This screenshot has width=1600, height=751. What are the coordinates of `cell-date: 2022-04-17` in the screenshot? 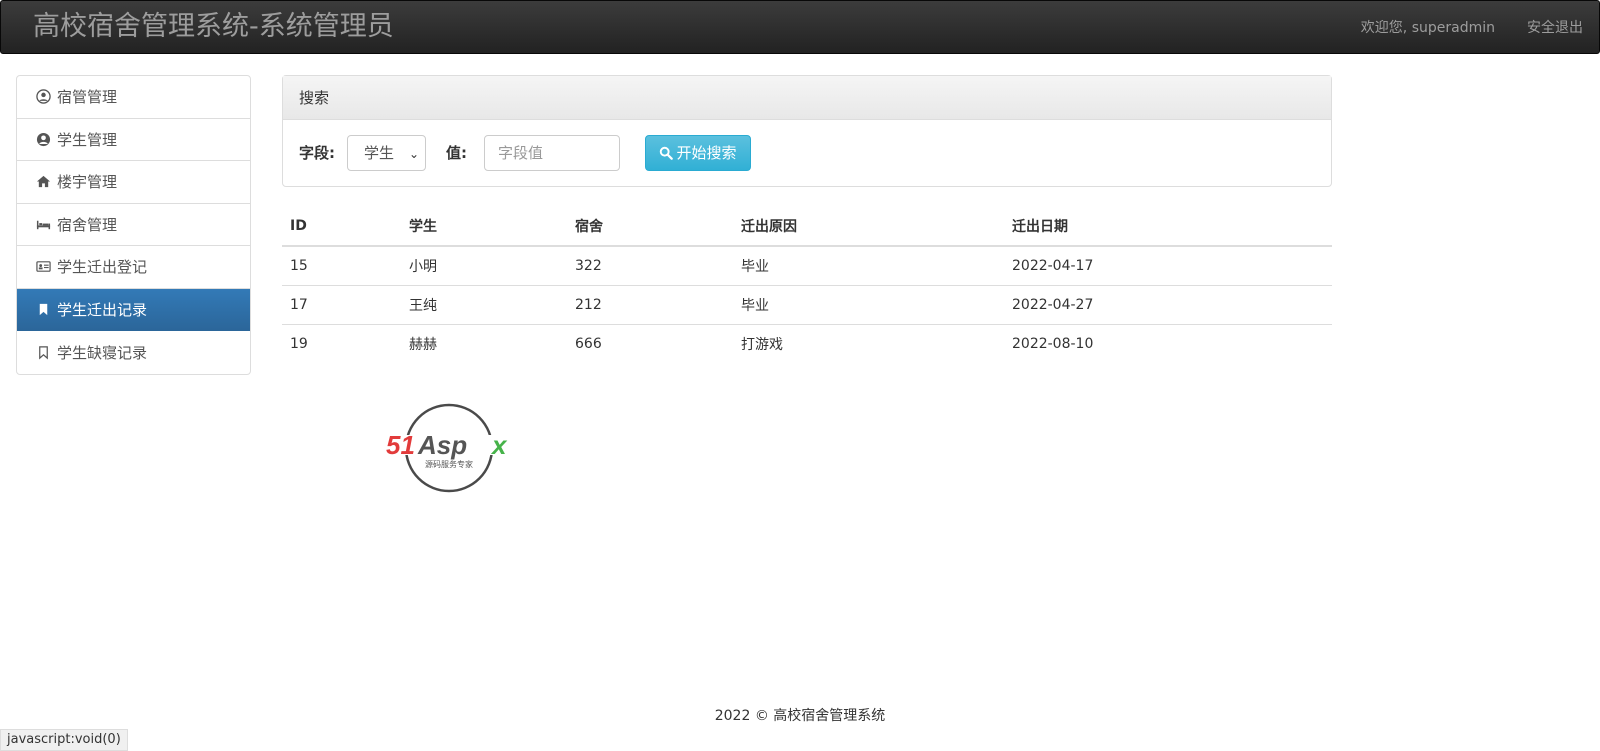 It's located at (1168, 266).